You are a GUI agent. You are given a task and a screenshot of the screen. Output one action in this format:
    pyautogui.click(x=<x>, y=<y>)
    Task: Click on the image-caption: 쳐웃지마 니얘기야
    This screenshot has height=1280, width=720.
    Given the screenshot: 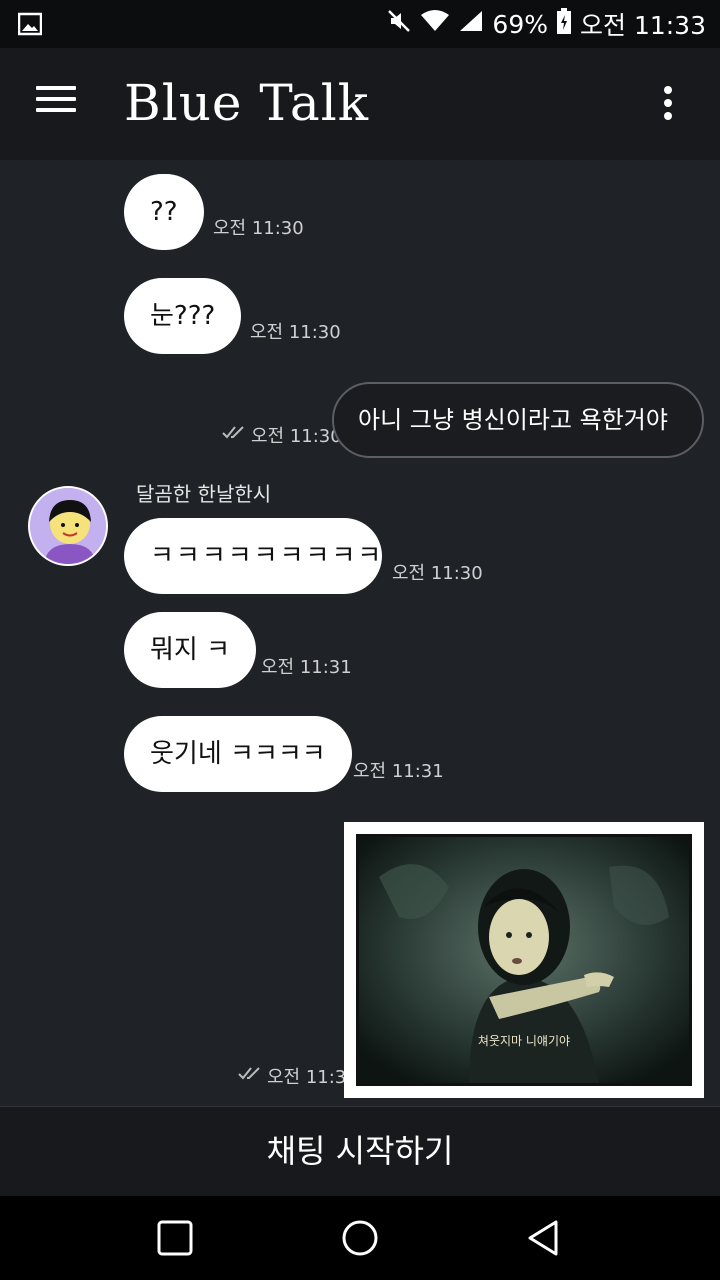 What is the action you would take?
    pyautogui.click(x=524, y=1041)
    